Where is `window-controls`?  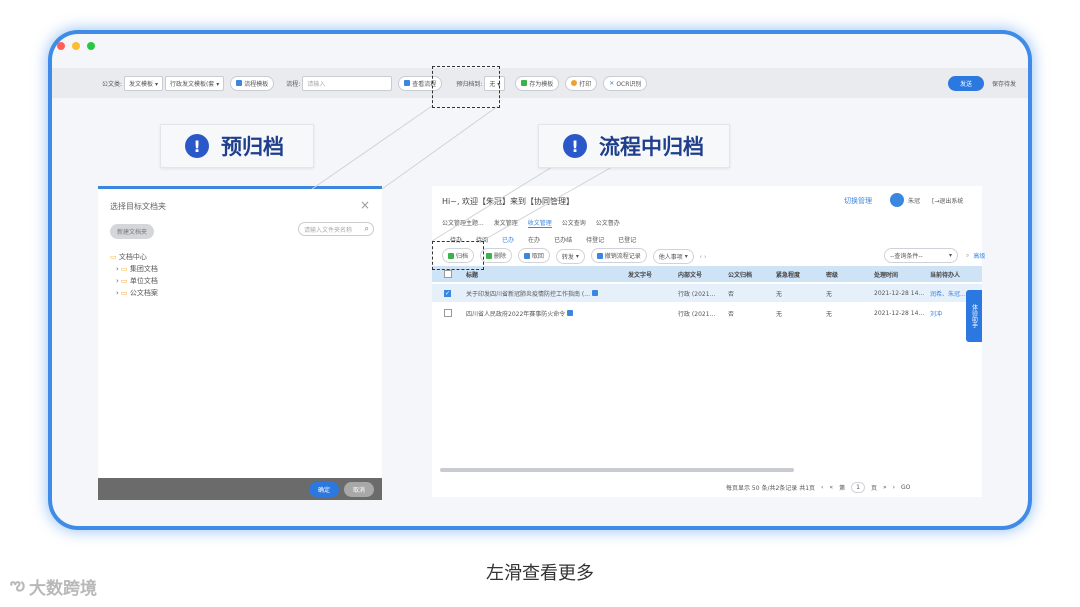
window-controls is located at coordinates (76, 46).